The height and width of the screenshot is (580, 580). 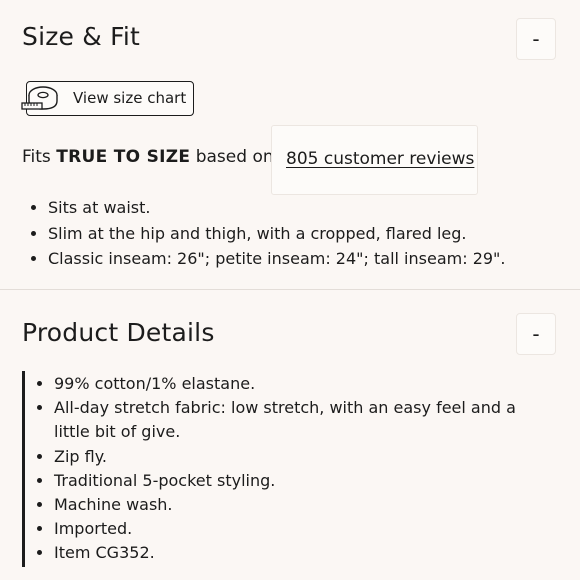 What do you see at coordinates (289, 384) in the screenshot?
I see `list-item: 99% cotton/1% elastane.` at bounding box center [289, 384].